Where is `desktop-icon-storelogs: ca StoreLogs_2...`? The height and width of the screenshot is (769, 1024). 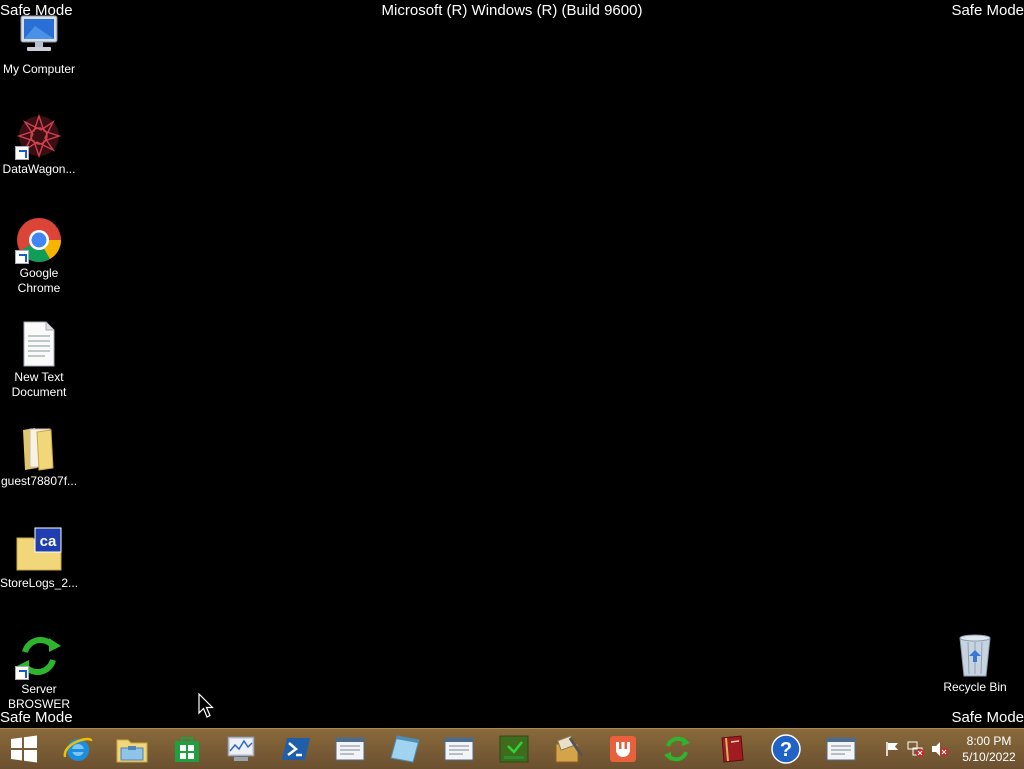 desktop-icon-storelogs: ca StoreLogs_2... is located at coordinates (39, 558).